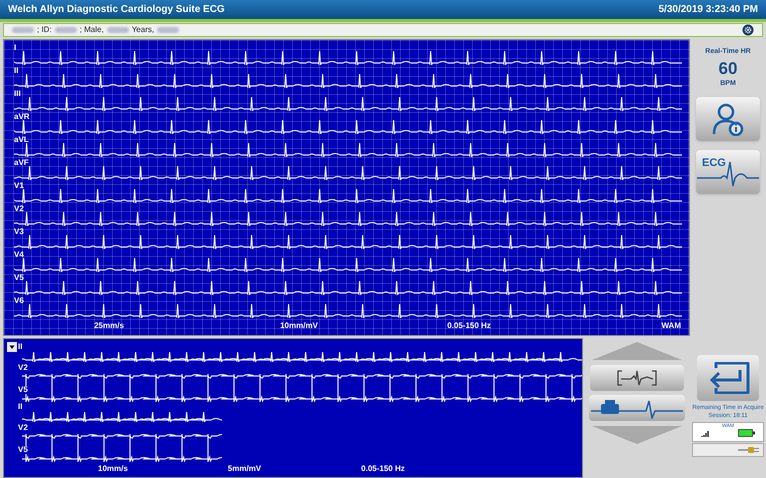 Image resolution: width=766 pixels, height=478 pixels. What do you see at coordinates (728, 68) in the screenshot?
I see `hr-value: 60` at bounding box center [728, 68].